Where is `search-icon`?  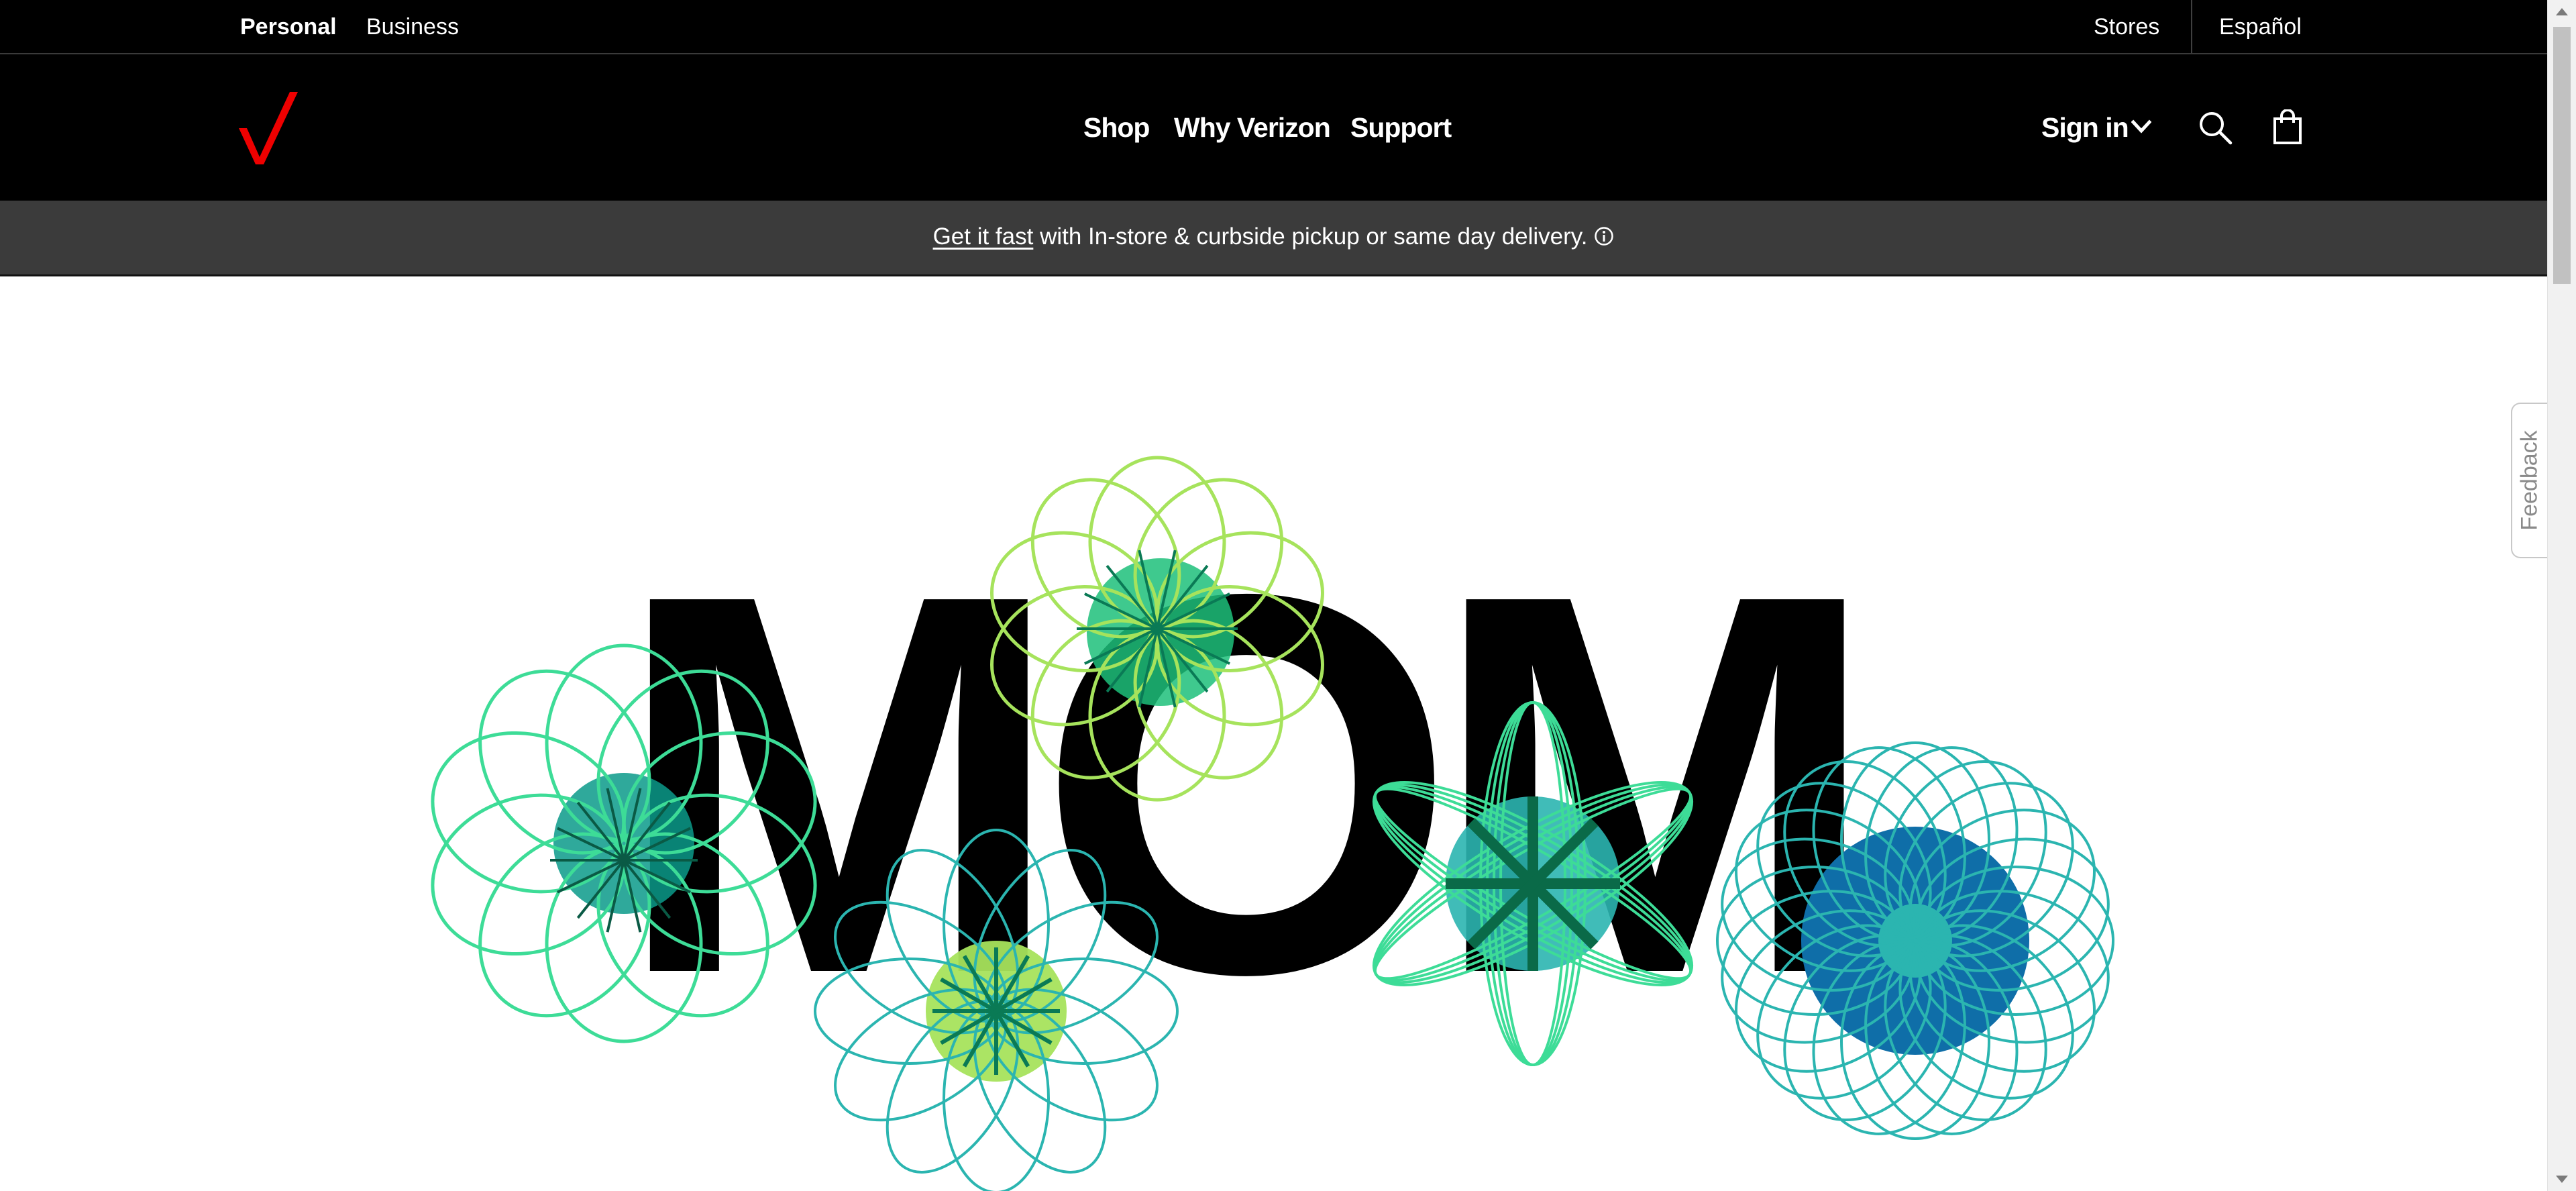
search-icon is located at coordinates (2215, 128).